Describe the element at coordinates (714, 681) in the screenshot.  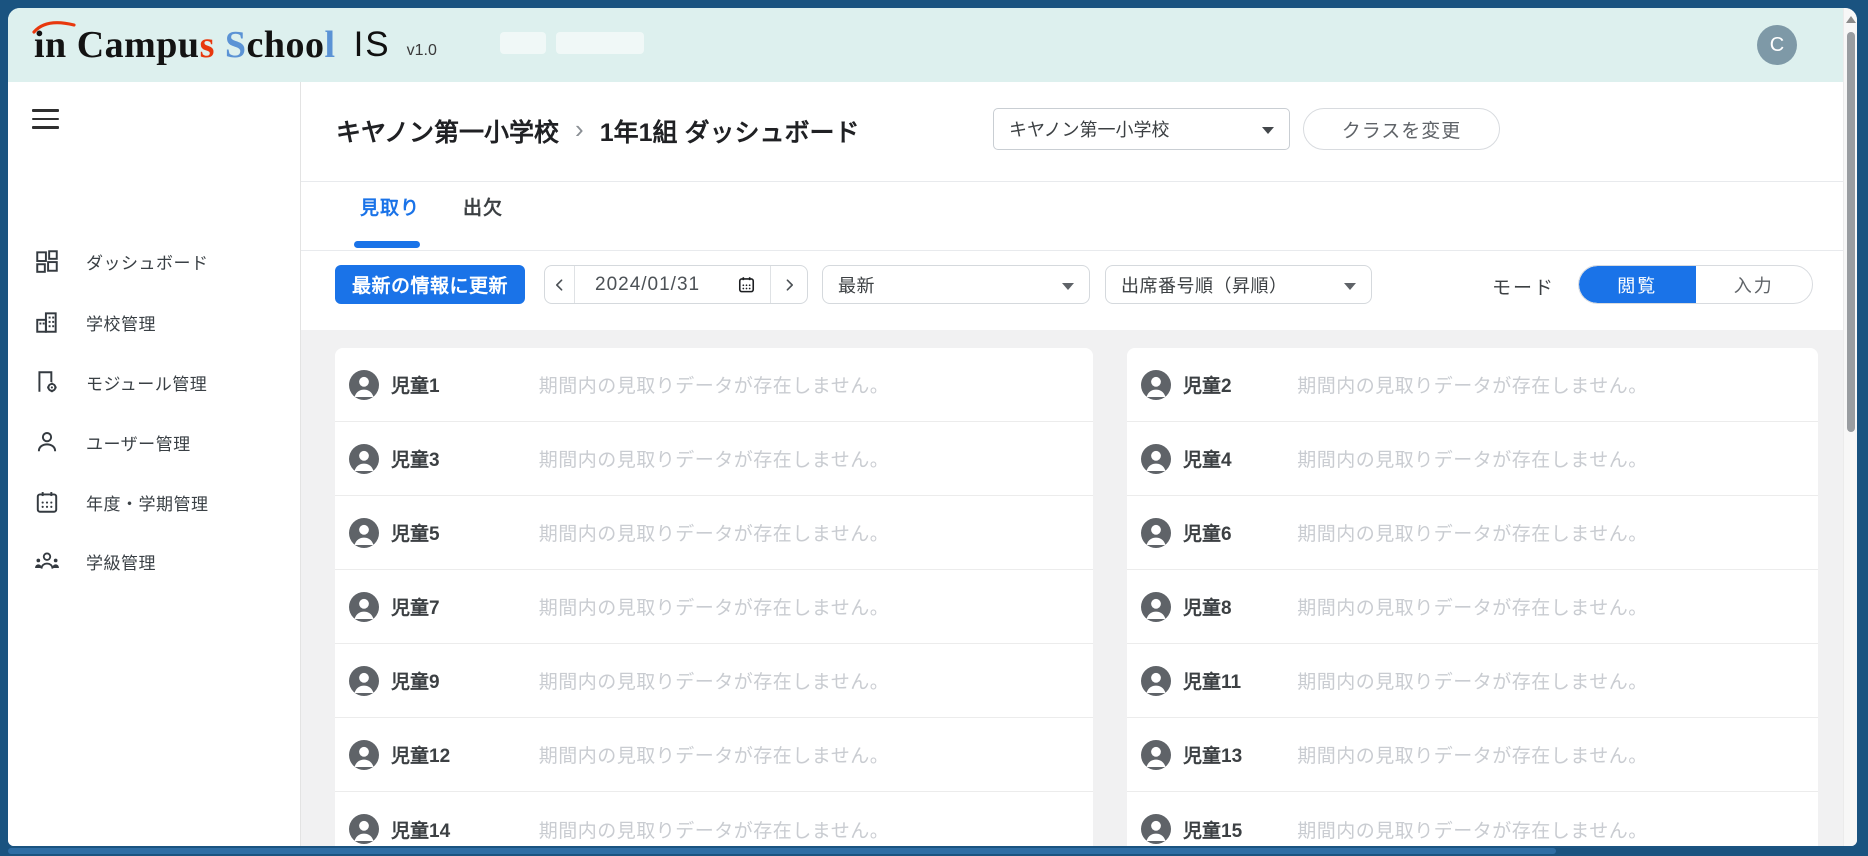
I see `student-row: 児童9 期間内の見取りデータが存在しません。` at that location.